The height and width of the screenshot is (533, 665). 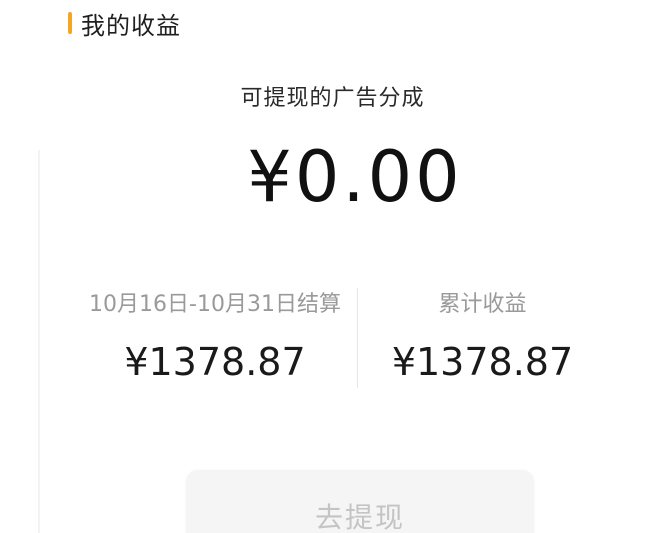 What do you see at coordinates (70, 23) in the screenshot?
I see `accent-bar` at bounding box center [70, 23].